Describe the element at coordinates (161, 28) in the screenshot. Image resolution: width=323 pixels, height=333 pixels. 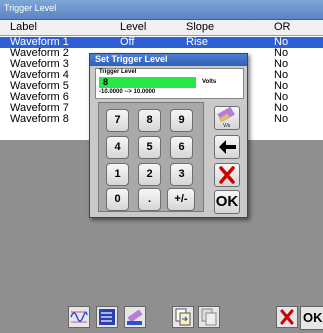
I see `table-header: Label Level Slope OR` at that location.